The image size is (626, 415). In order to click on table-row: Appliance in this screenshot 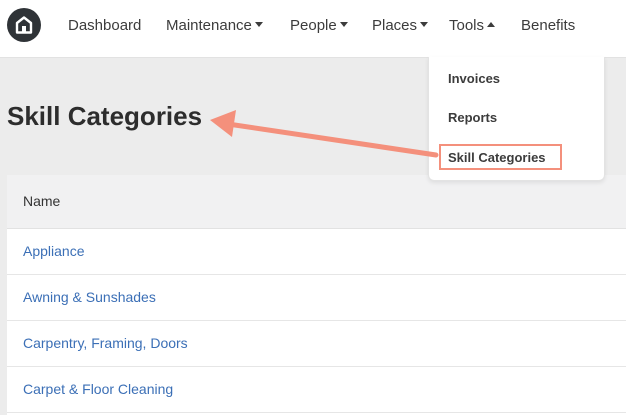, I will do `click(316, 252)`.